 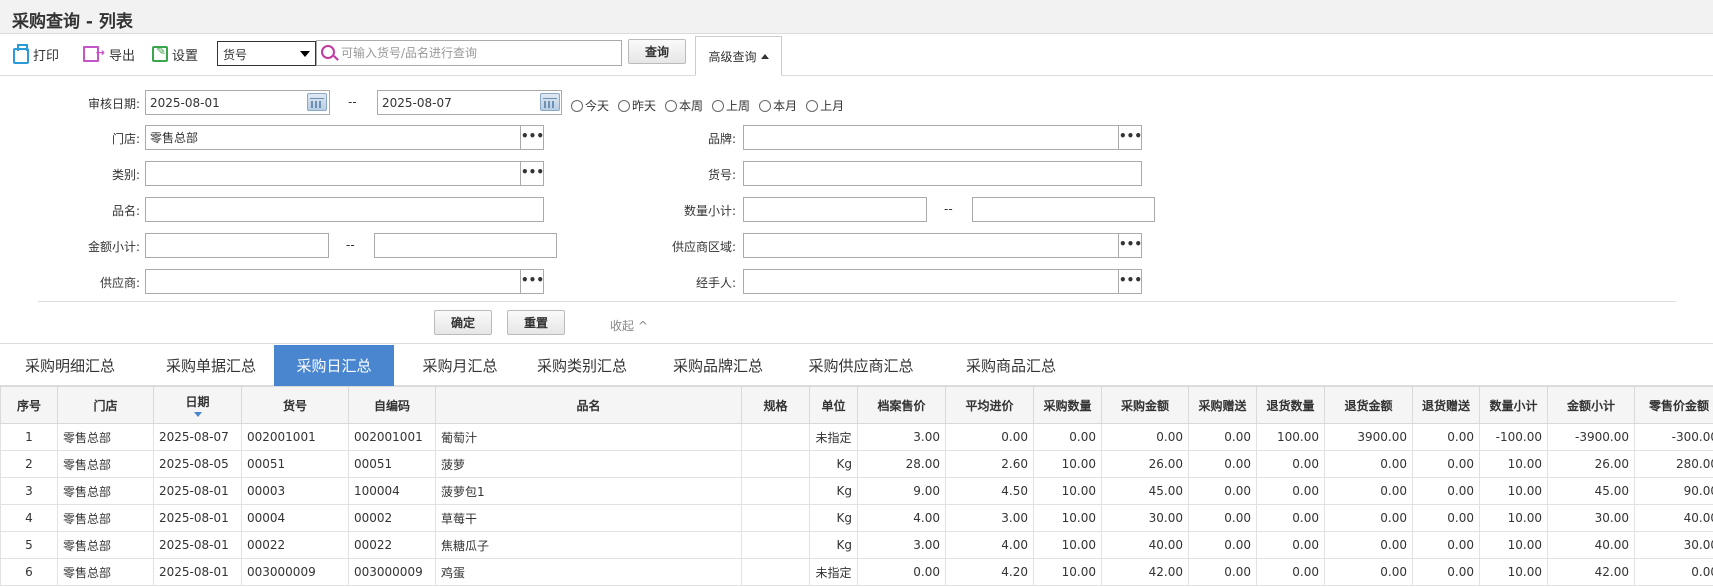 What do you see at coordinates (460, 365) in the screenshot?
I see `tab-monthly-summary: 采购月汇总` at bounding box center [460, 365].